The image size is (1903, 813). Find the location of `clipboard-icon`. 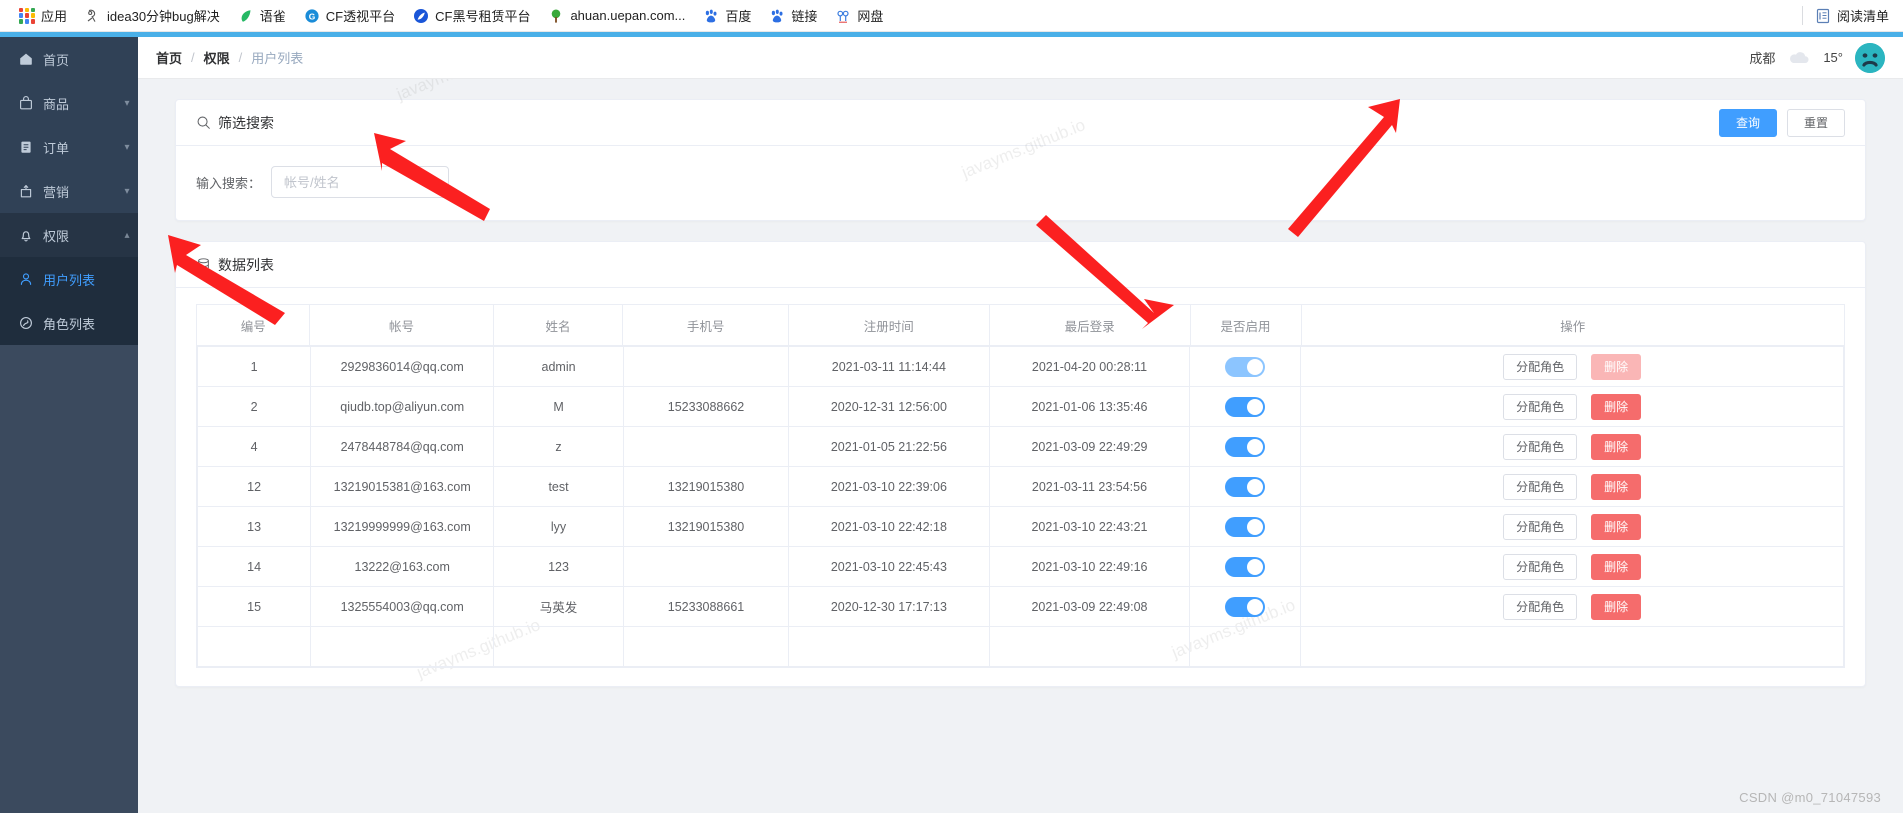

clipboard-icon is located at coordinates (26, 147).